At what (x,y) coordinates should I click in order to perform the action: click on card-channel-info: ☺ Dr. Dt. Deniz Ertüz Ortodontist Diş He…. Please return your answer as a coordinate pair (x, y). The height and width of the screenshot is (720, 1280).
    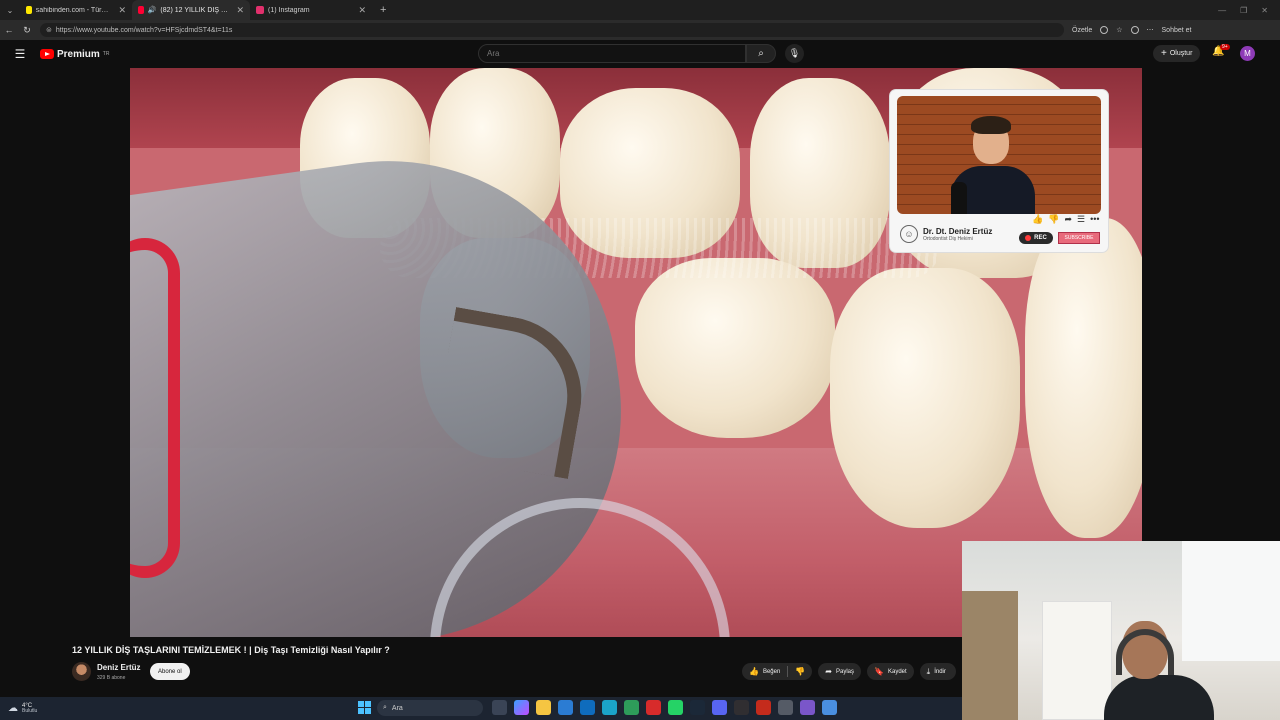
    Looking at the image, I should click on (946, 234).